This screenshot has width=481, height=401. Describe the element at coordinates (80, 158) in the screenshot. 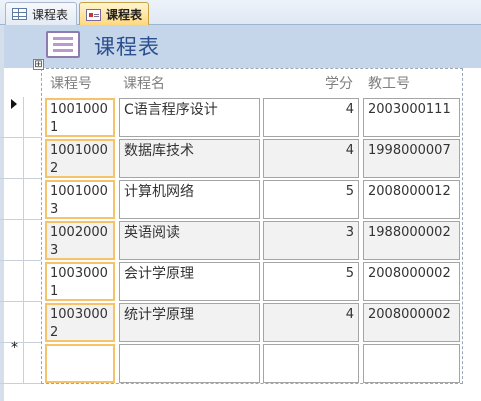

I see `course-id-field: 1001000 2` at that location.